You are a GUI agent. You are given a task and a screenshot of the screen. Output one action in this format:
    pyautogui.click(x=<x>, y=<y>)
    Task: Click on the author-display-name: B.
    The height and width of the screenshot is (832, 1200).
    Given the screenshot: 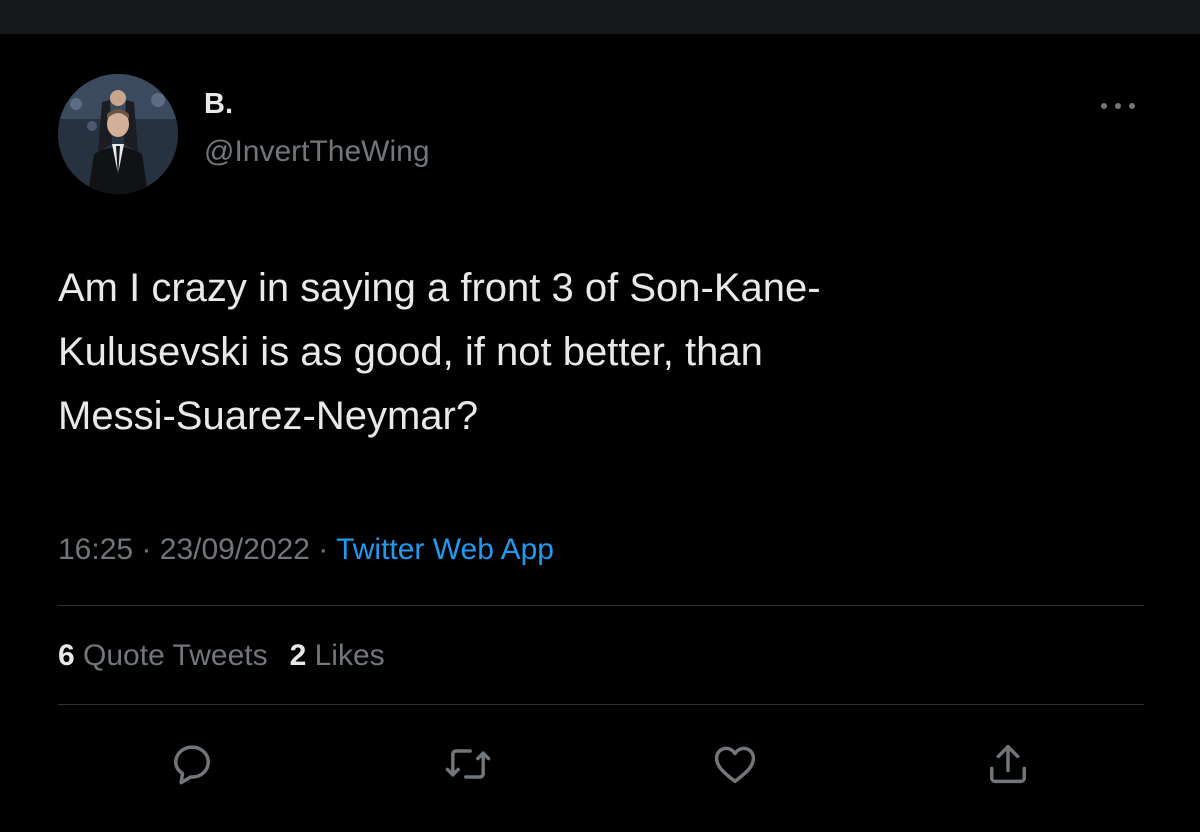 What is the action you would take?
    pyautogui.click(x=218, y=104)
    